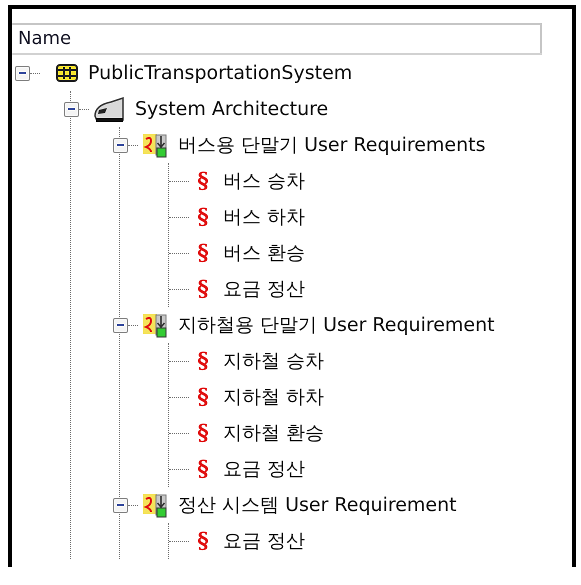 The image size is (581, 585). What do you see at coordinates (273, 361) in the screenshot?
I see `tree-item: 지하철 승차` at bounding box center [273, 361].